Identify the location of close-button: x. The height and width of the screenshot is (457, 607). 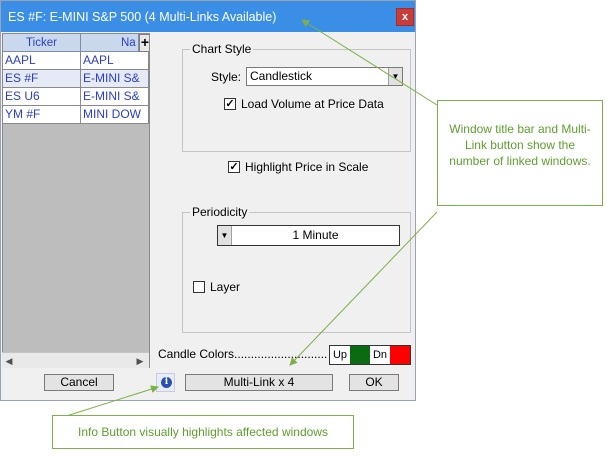
(405, 17).